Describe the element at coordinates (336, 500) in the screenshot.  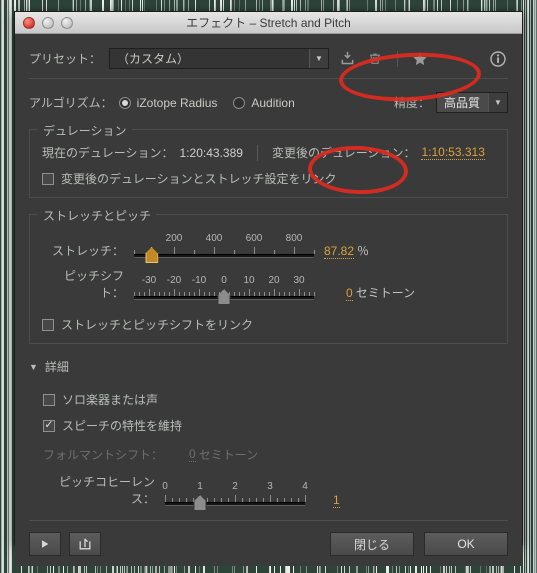
I see `pitch-coherence-value: 1` at that location.